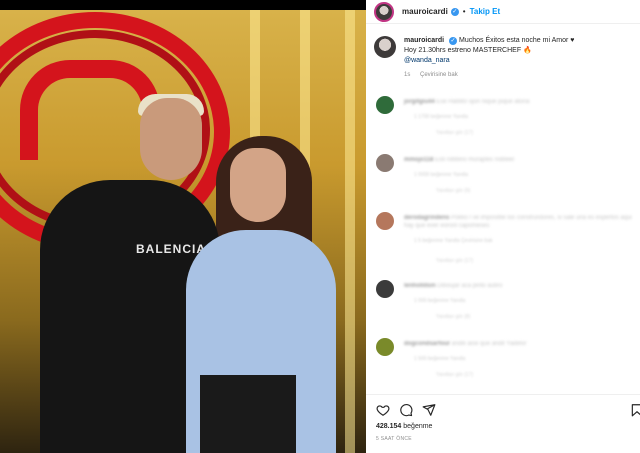 This screenshot has height=453, width=640. Describe the element at coordinates (441, 117) in the screenshot. I see `comment-meta: 1 1700 beğenme Yanıtla` at that location.